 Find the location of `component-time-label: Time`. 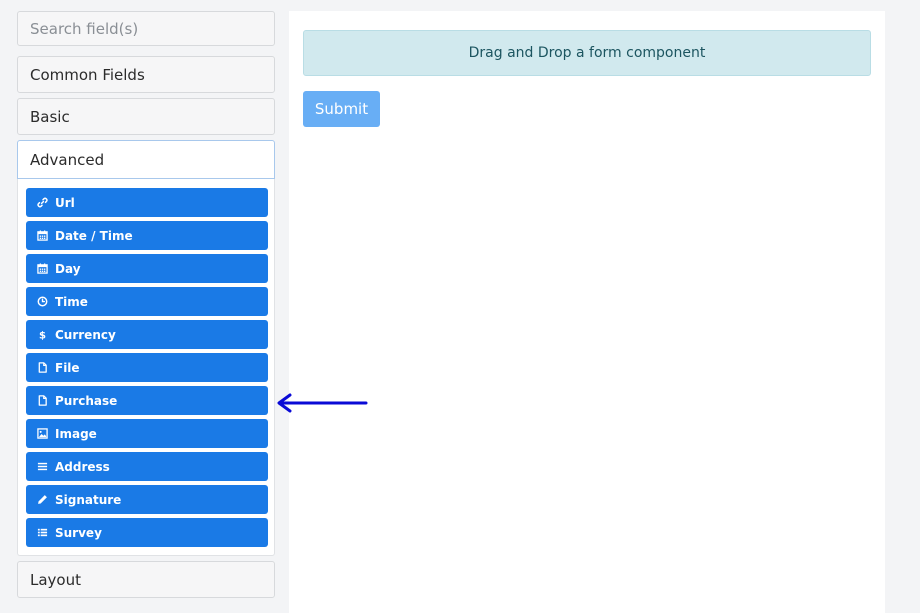

component-time-label: Time is located at coordinates (71, 301).